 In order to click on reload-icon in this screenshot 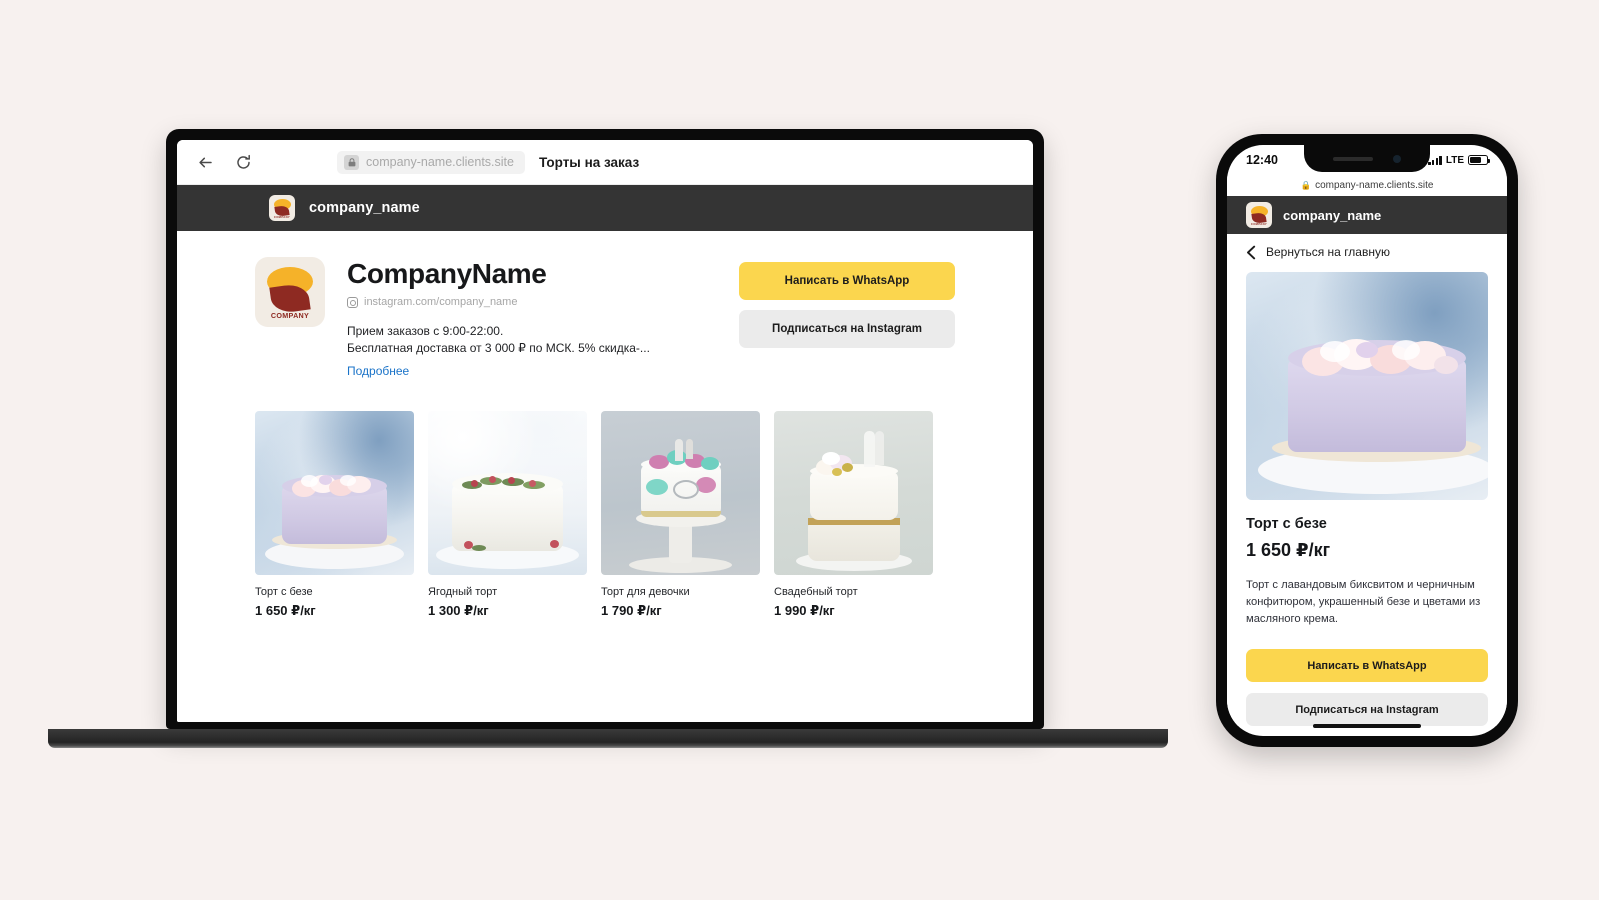, I will do `click(243, 162)`.